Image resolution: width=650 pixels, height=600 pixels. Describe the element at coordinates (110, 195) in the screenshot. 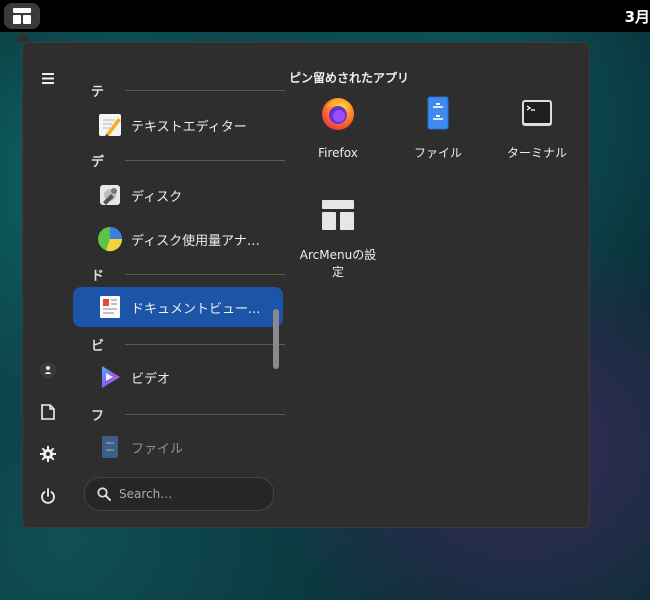

I see `disks-icon` at that location.